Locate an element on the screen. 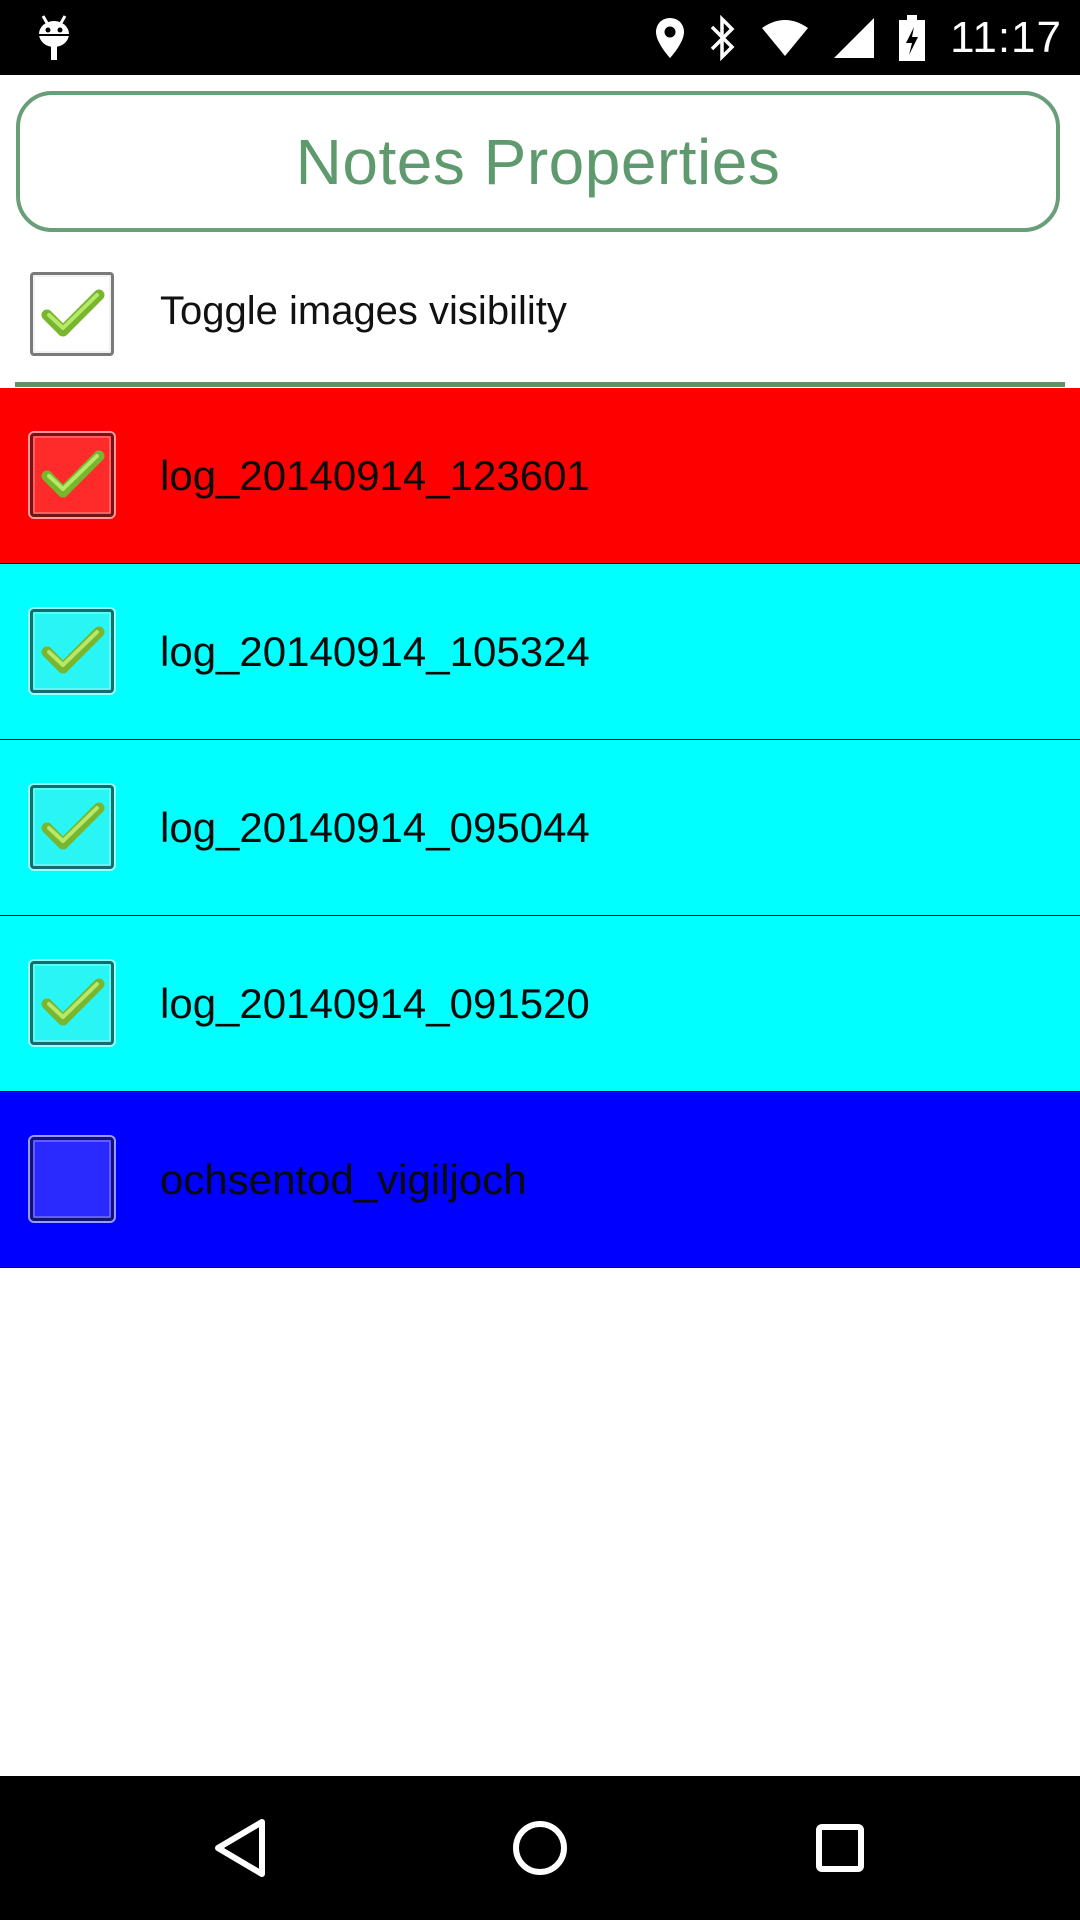 The width and height of the screenshot is (1080, 1920). list-item: log_20140914_105324 is located at coordinates (540, 652).